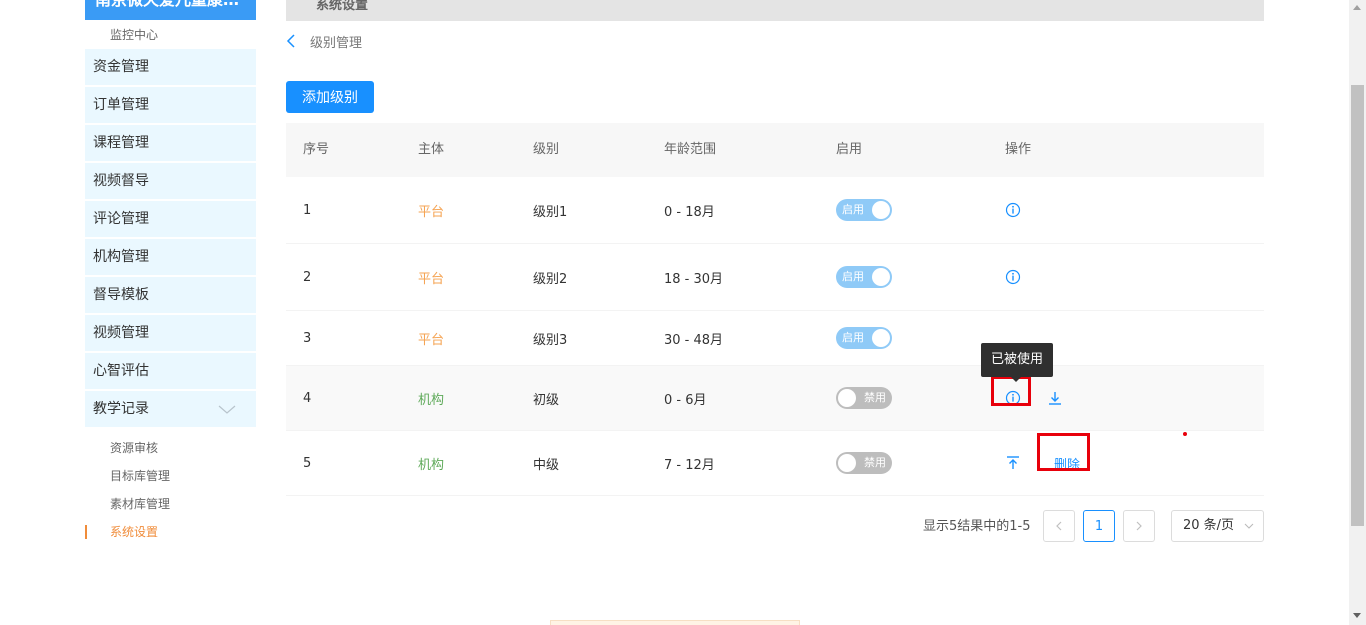  What do you see at coordinates (775, 463) in the screenshot?
I see `table-row: 5 机构 中级 7 - 12月 禁用 删除` at bounding box center [775, 463].